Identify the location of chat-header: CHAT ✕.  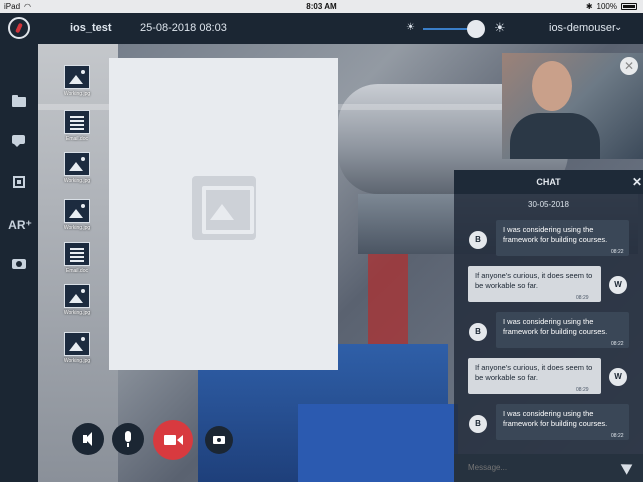
(548, 182).